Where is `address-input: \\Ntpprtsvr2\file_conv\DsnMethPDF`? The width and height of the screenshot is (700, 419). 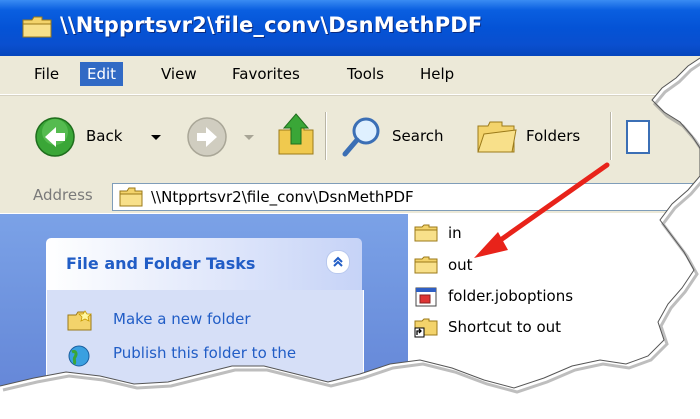 address-input: \\Ntpprtsvr2\file_conv\DsnMethPDF is located at coordinates (406, 197).